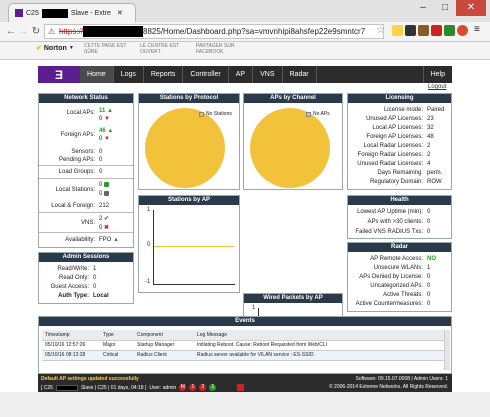  Describe the element at coordinates (101, 219) in the screenshot. I see `vns-up: 2` at that location.